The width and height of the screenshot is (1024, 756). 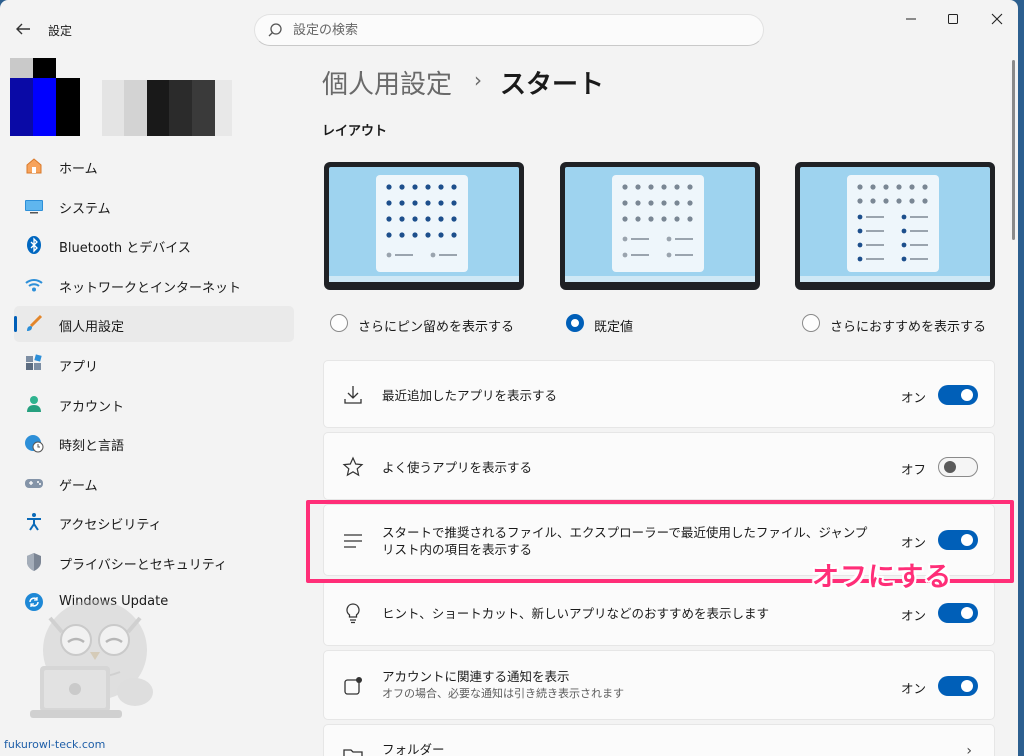 I want to click on layout-preview-more-pins, so click(x=424, y=226).